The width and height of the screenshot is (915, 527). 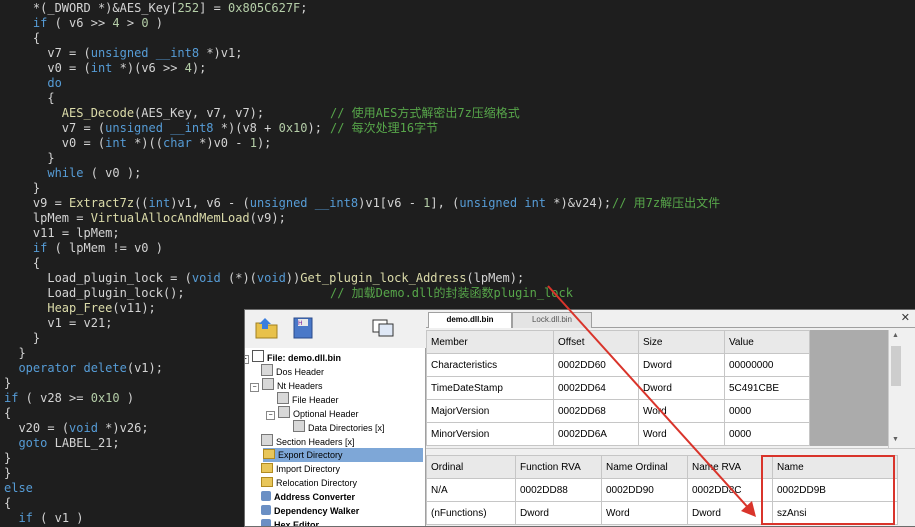 What do you see at coordinates (896, 366) in the screenshot?
I see `scroll-thumb` at bounding box center [896, 366].